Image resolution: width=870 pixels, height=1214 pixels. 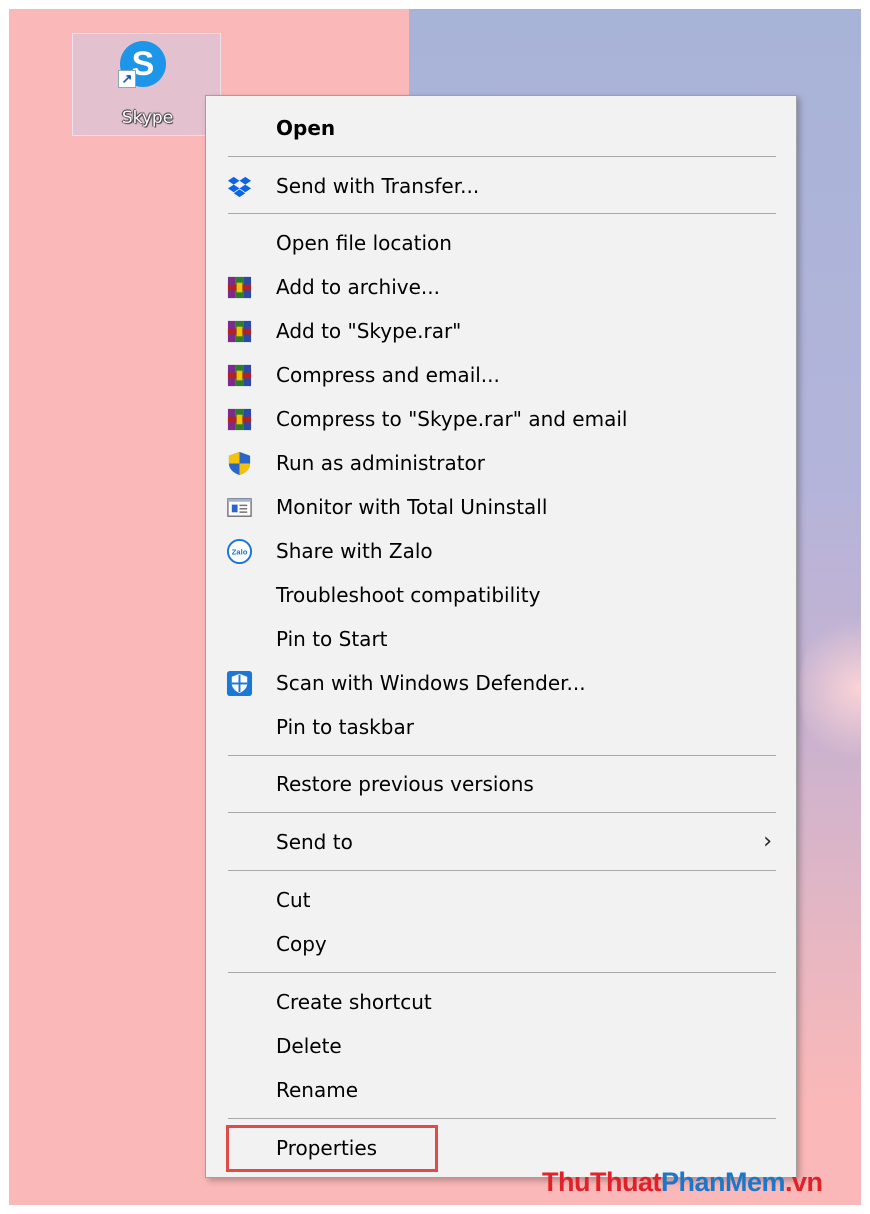 I want to click on menu-item-cut: Cut, so click(x=501, y=900).